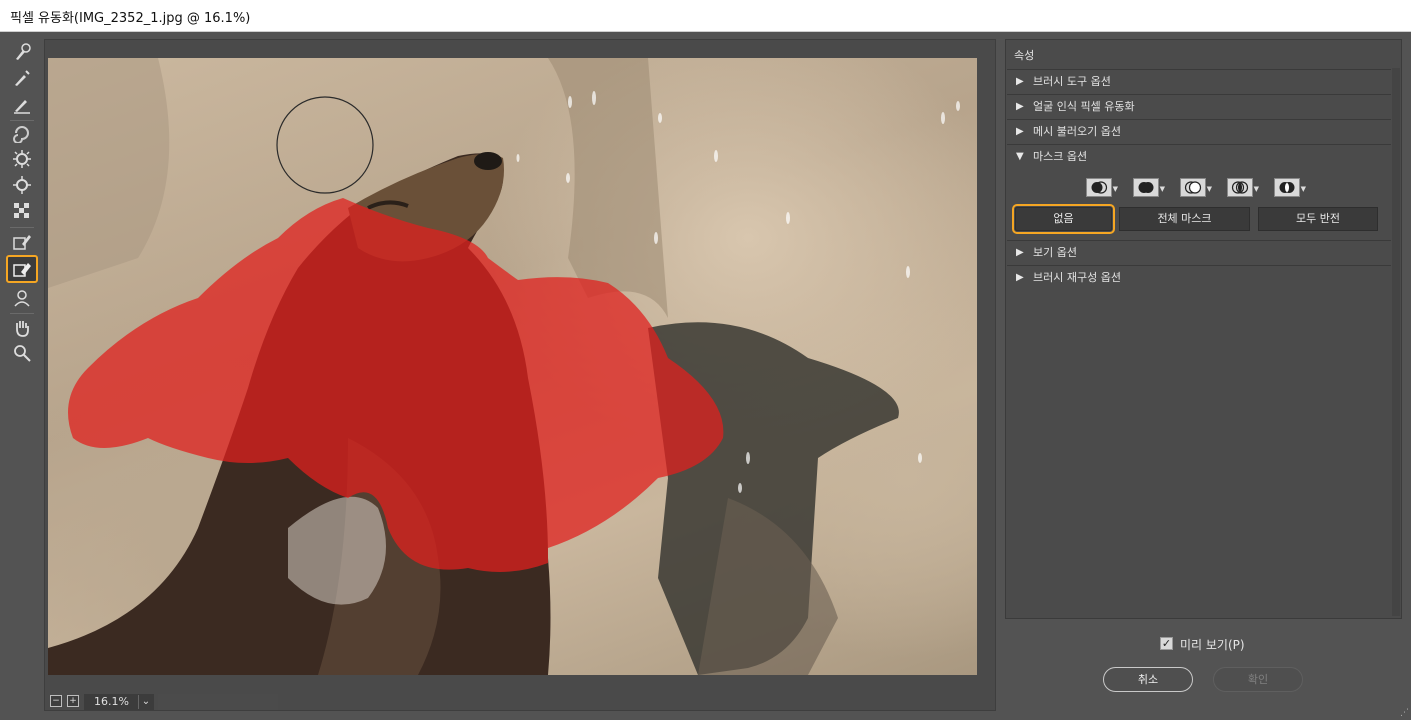  Describe the element at coordinates (1149, 187) in the screenshot. I see `mask-add-icon: ▼` at that location.